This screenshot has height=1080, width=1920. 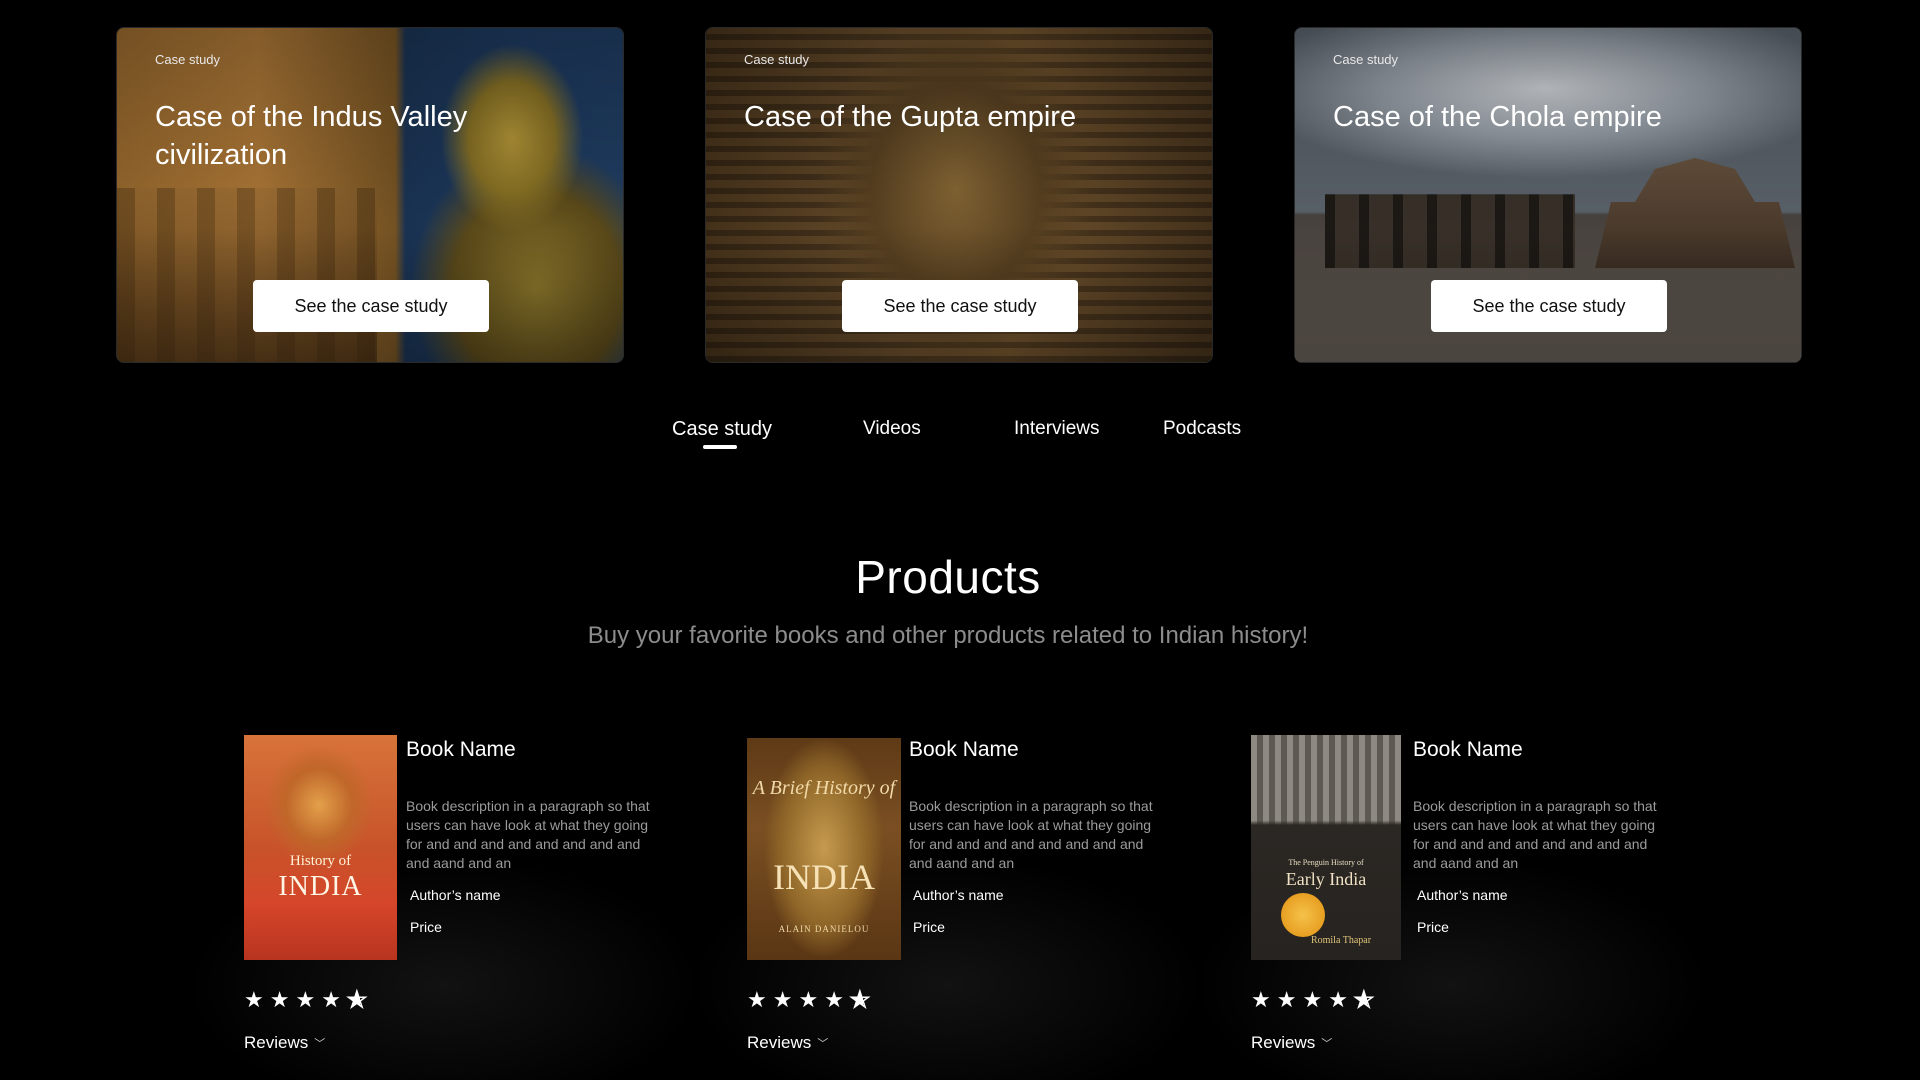 I want to click on cover-text: Romila Thapar, so click(x=1341, y=940).